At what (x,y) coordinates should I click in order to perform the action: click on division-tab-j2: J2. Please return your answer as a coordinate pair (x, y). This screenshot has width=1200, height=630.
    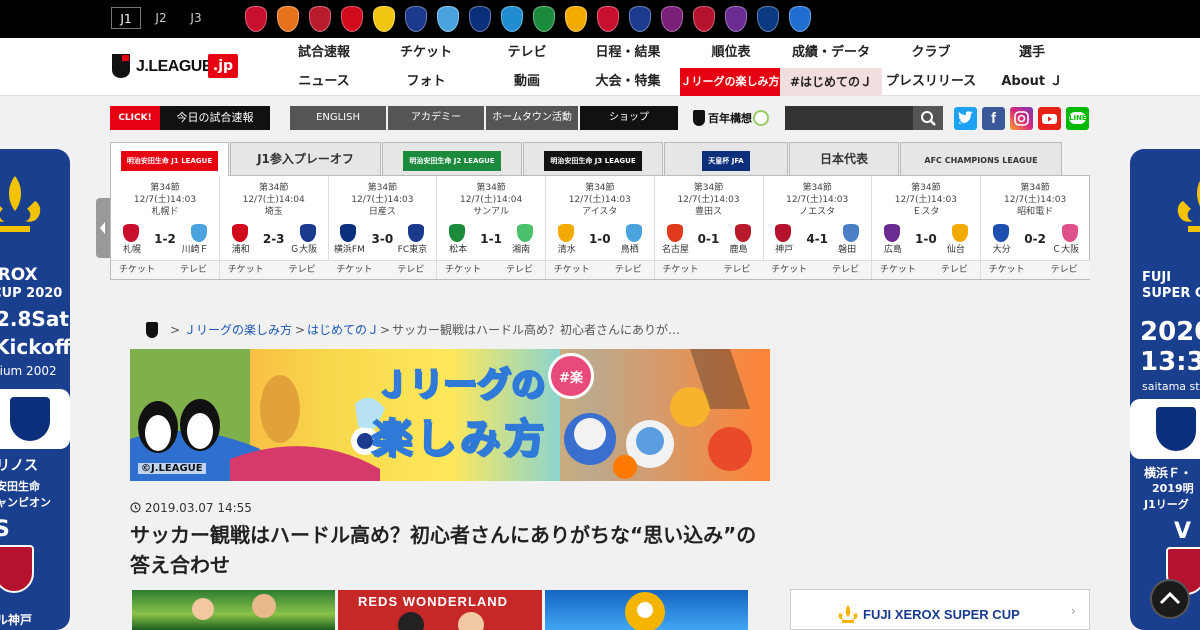
    Looking at the image, I should click on (161, 18).